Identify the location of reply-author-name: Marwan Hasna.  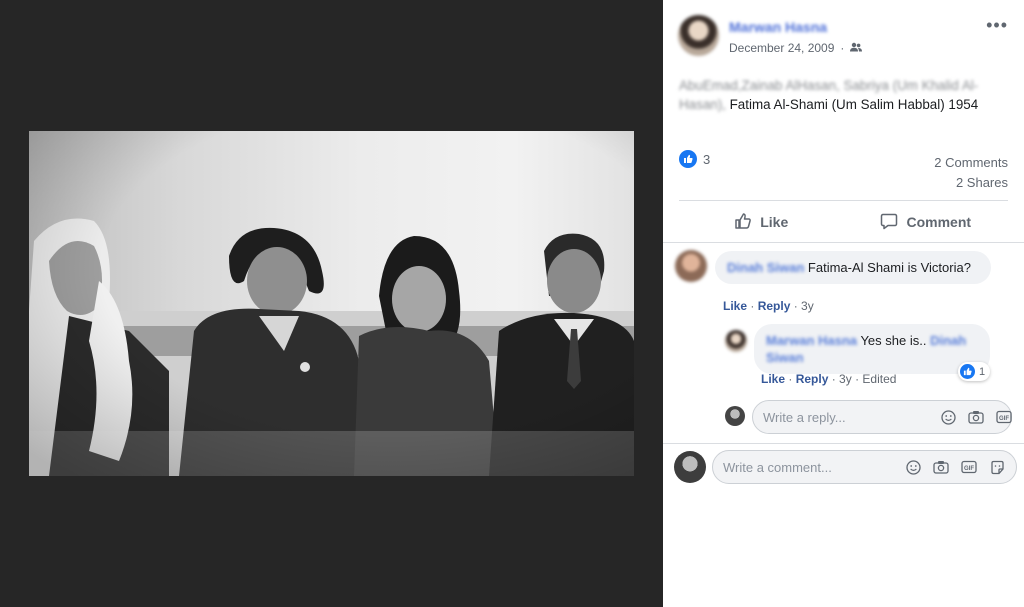
(811, 340).